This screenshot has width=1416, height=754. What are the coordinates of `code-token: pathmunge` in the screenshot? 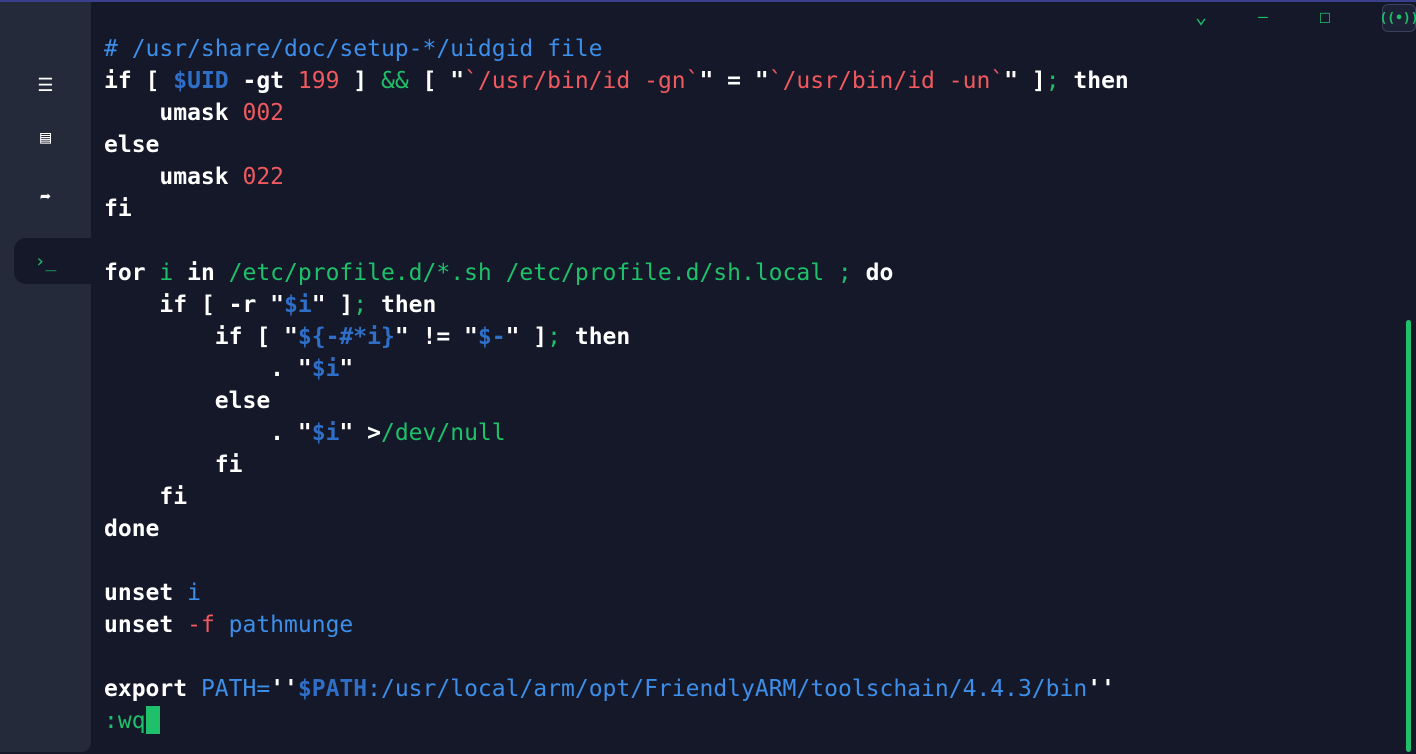 It's located at (284, 625).